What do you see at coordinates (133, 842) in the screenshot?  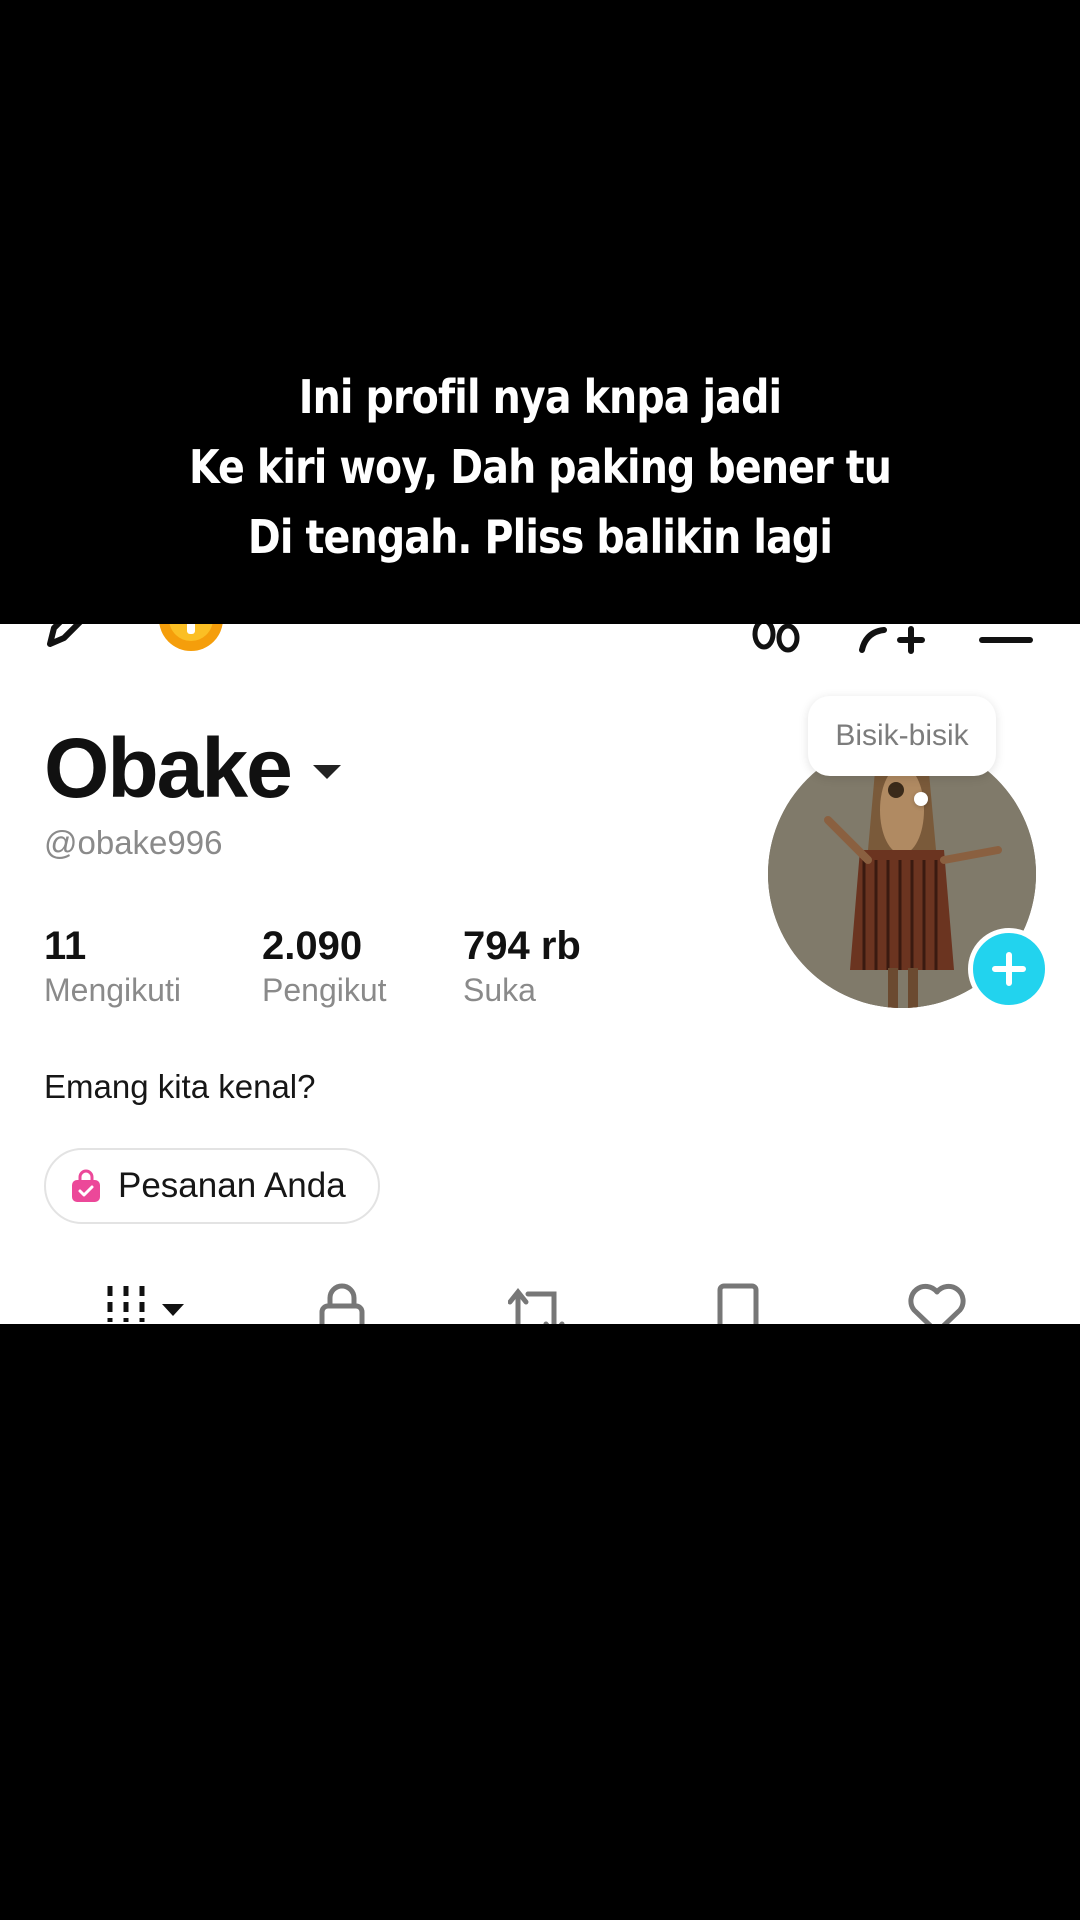 I see `username-handle: @obake996` at bounding box center [133, 842].